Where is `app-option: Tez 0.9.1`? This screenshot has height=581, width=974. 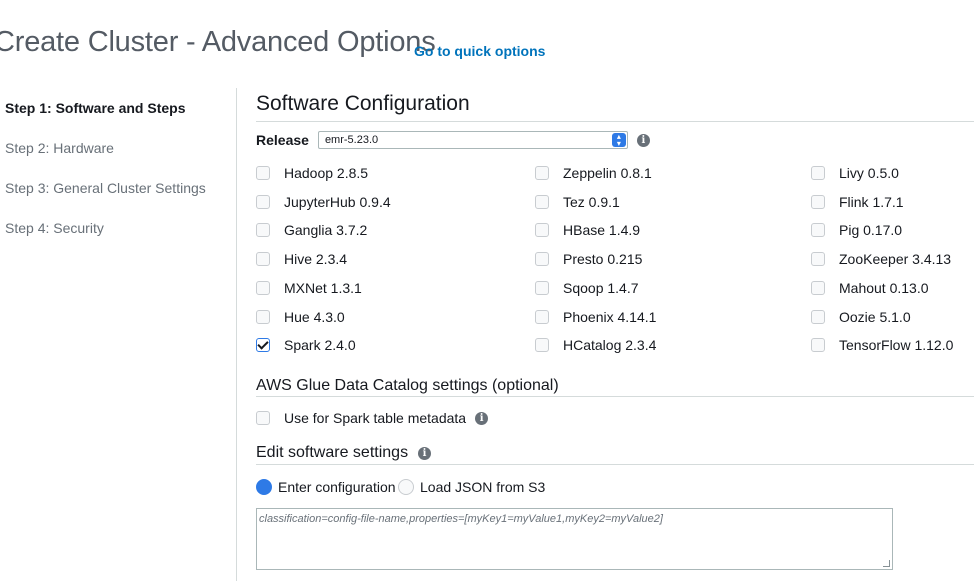 app-option: Tez 0.9.1 is located at coordinates (577, 202).